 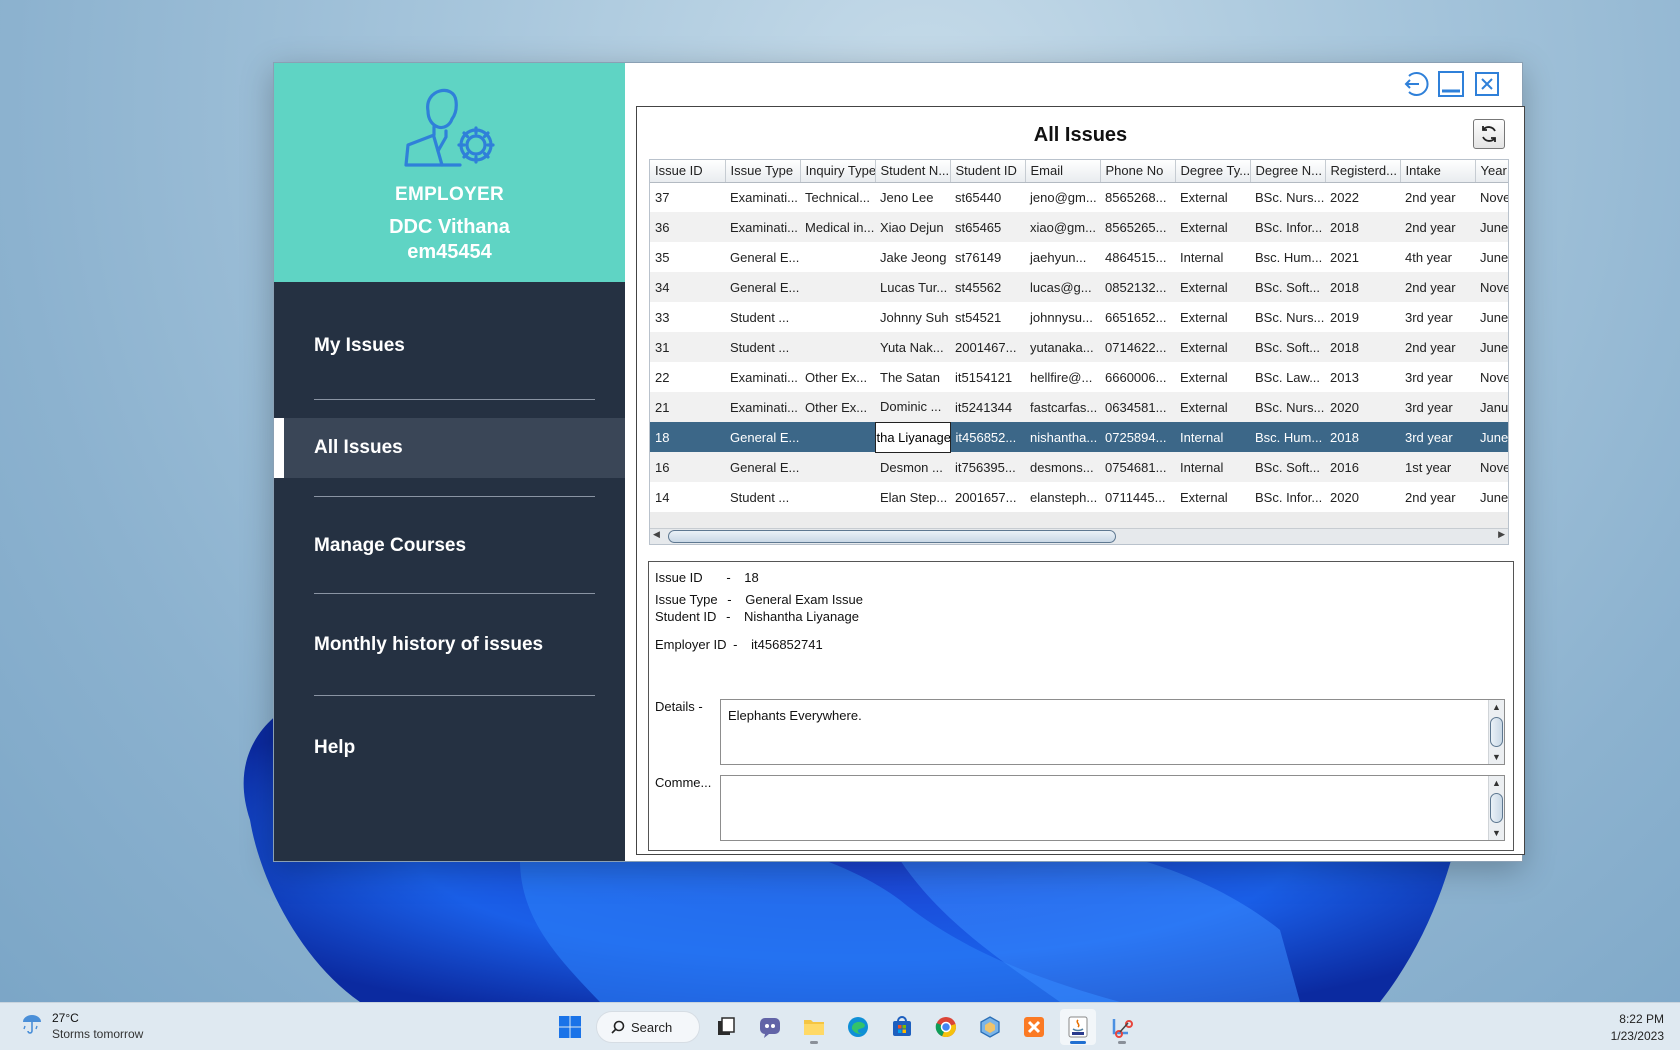 What do you see at coordinates (1112, 732) in the screenshot?
I see `details-textarea: Elephants Everywhere. ▲ ▼` at bounding box center [1112, 732].